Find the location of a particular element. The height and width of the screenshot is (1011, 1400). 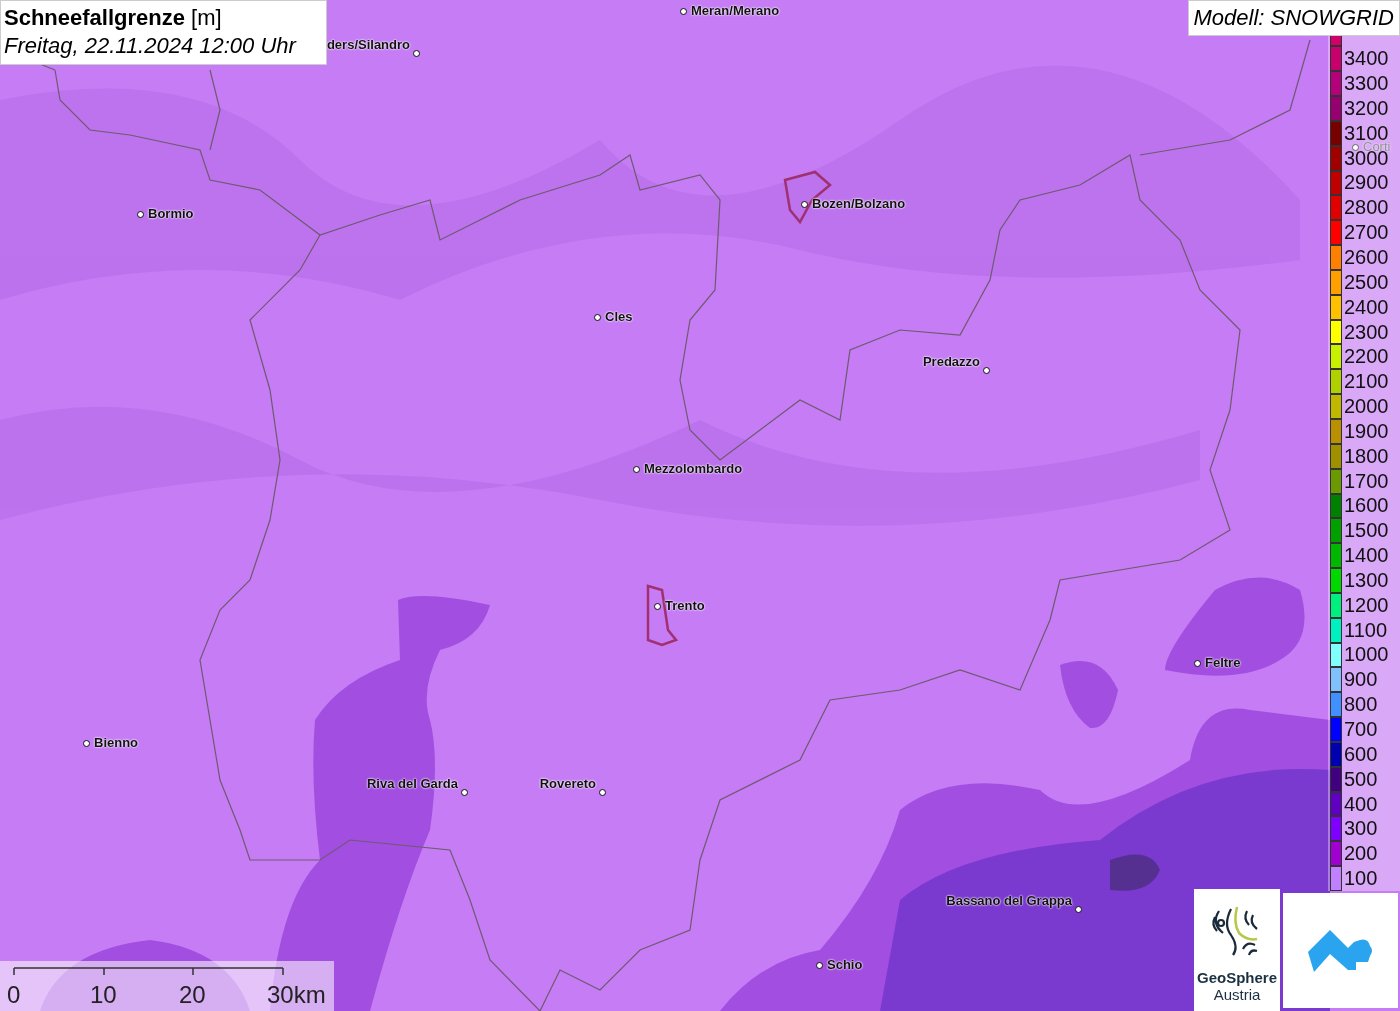

legend-value: 200 is located at coordinates (1361, 854).